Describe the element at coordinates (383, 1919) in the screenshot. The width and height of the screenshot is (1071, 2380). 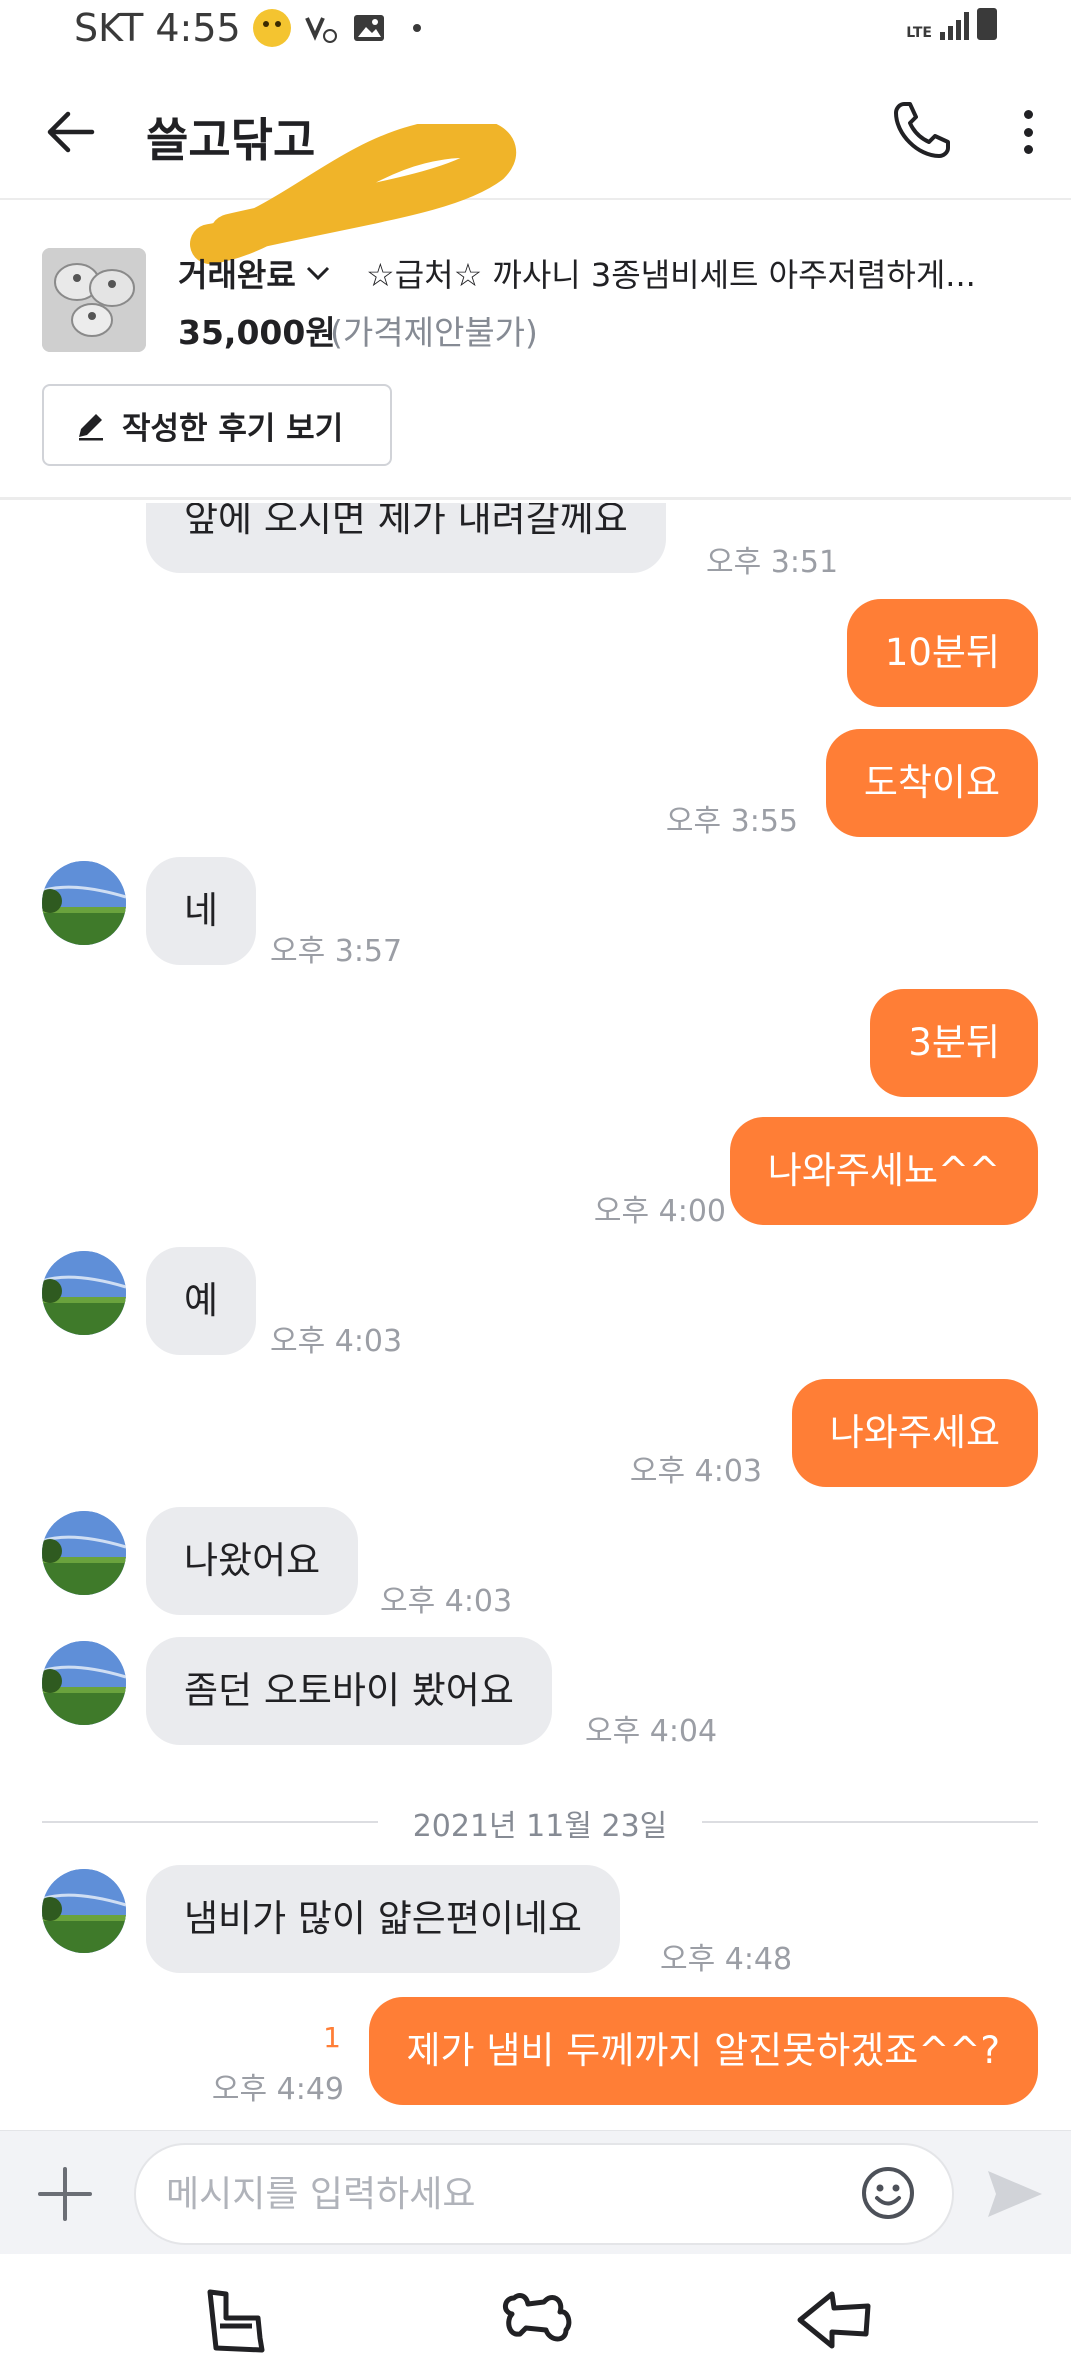
I see `incoming-message-bubble: 냄비가 많이 얇은편이네요` at that location.